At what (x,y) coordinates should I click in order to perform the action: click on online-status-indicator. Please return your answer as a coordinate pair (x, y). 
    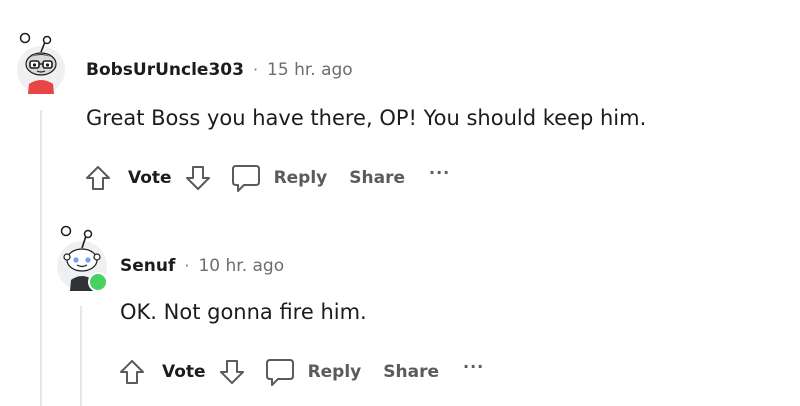
    Looking at the image, I should click on (98, 282).